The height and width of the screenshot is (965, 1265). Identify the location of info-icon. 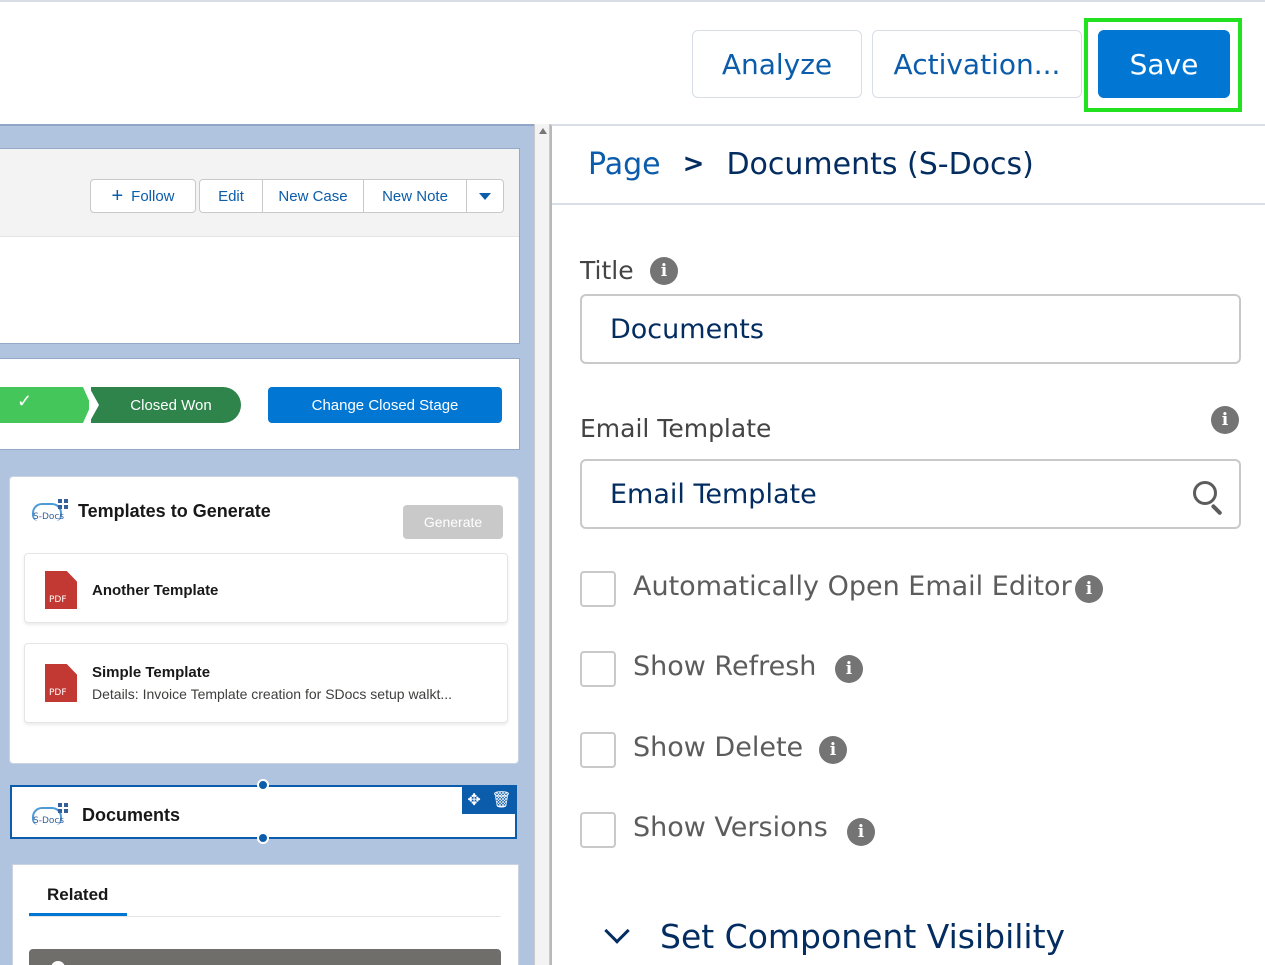
(58, 963).